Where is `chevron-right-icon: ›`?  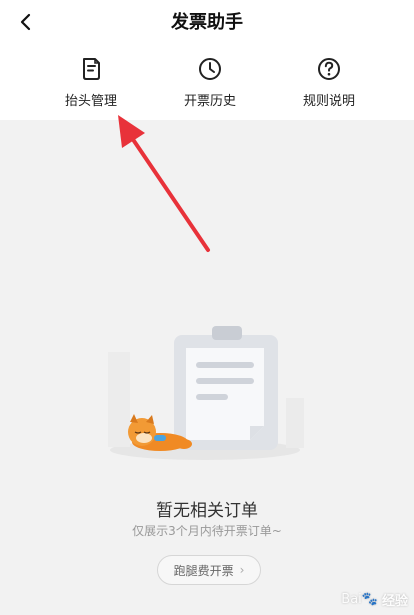 chevron-right-icon: › is located at coordinates (242, 570).